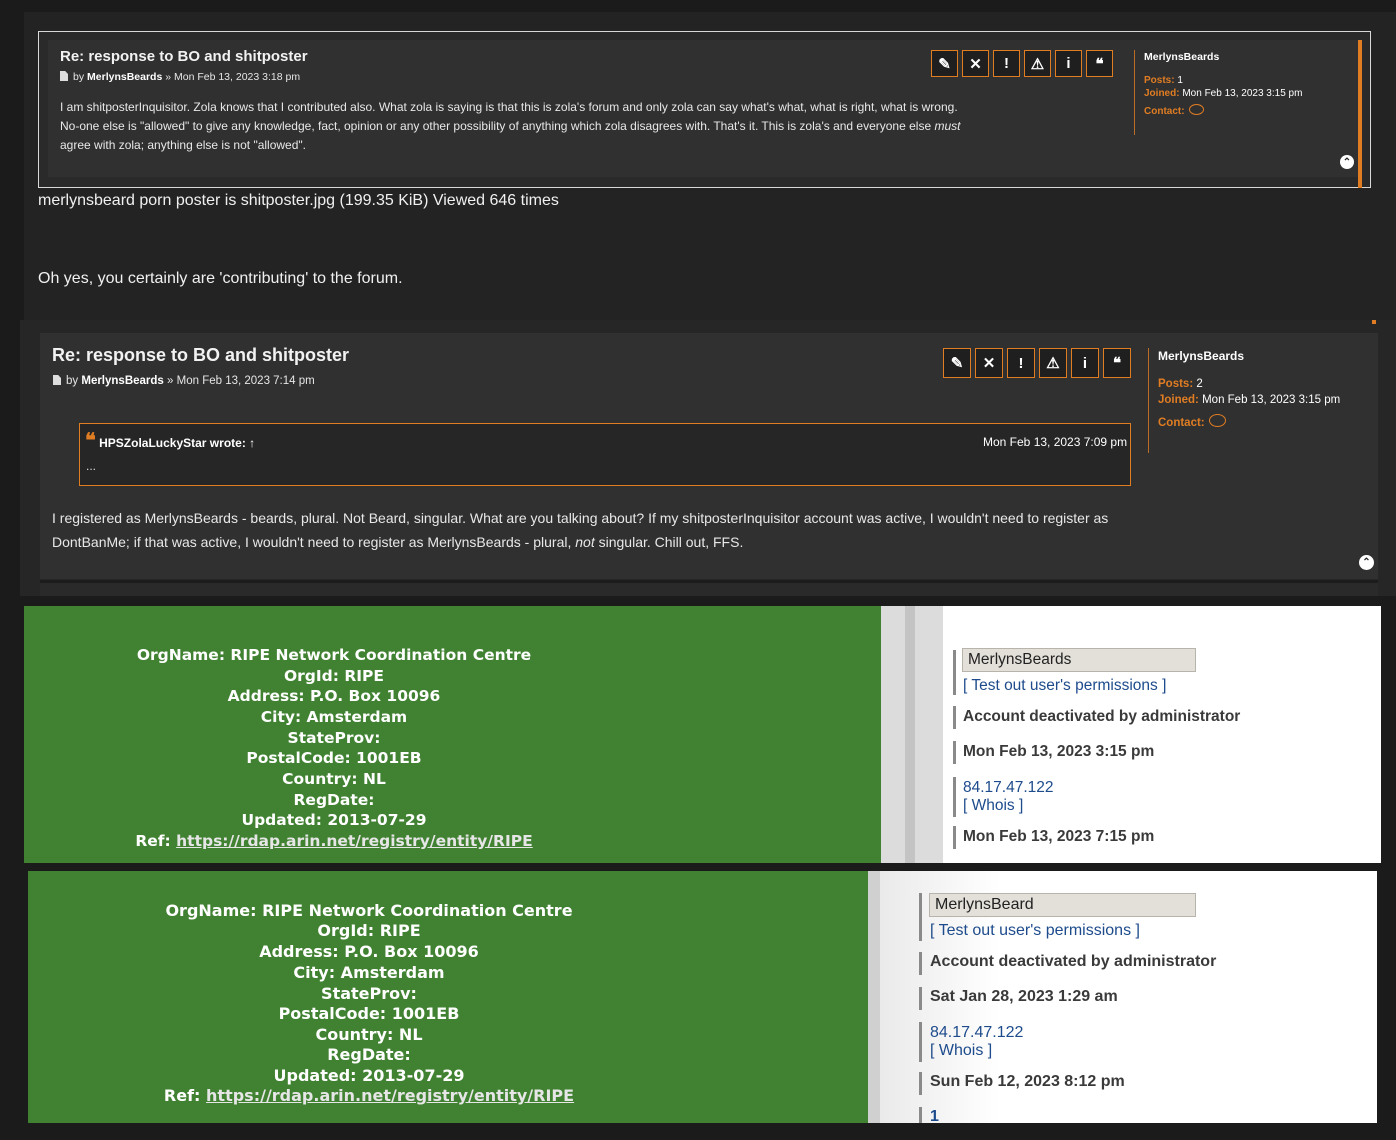 The image size is (1396, 1140). What do you see at coordinates (1163, 80) in the screenshot?
I see `post1-profile-posts: Posts: 1` at bounding box center [1163, 80].